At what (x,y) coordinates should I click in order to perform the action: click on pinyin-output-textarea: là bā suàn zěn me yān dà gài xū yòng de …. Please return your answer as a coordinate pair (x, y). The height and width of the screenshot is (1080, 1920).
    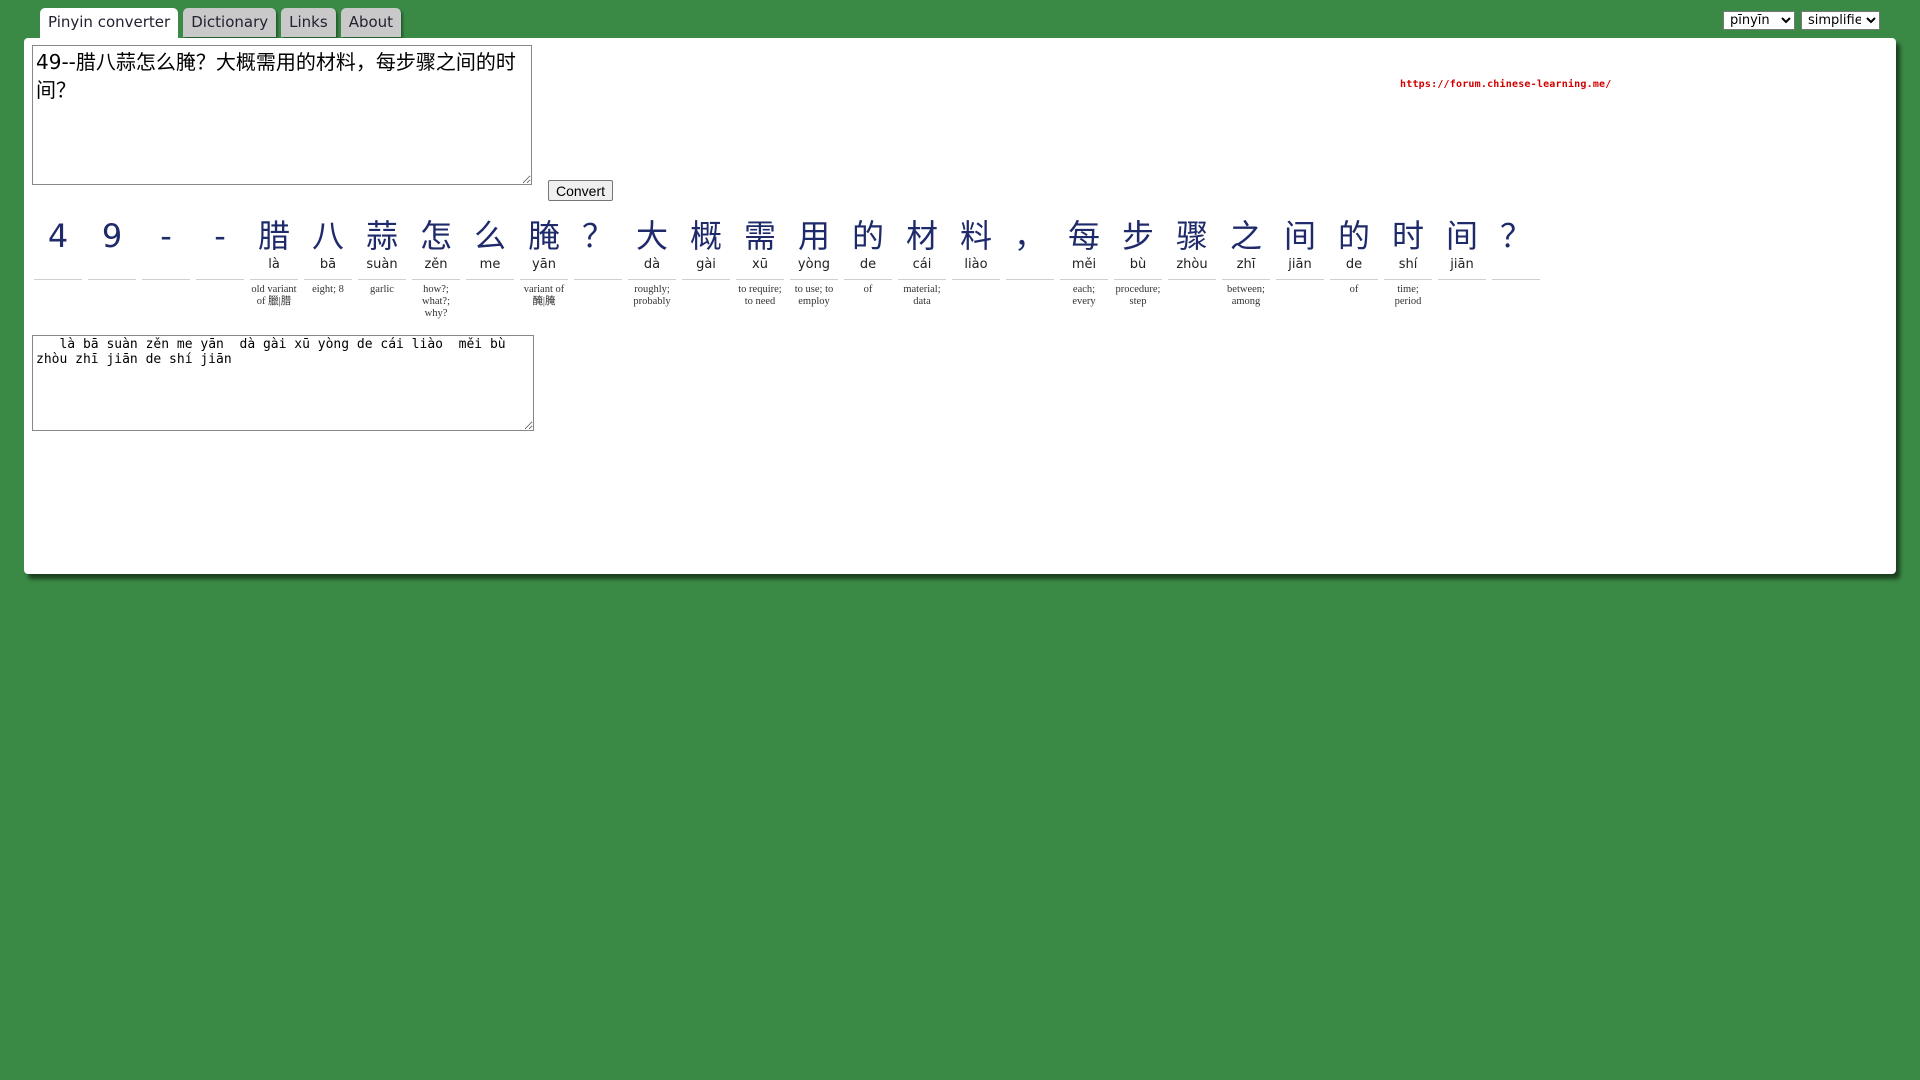
    Looking at the image, I should click on (283, 383).